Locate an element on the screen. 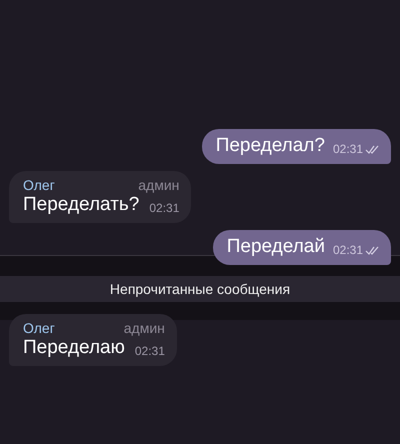 This screenshot has height=444, width=400. incoming-message-bubble: Олег админ Переделаю 02:31 is located at coordinates (93, 340).